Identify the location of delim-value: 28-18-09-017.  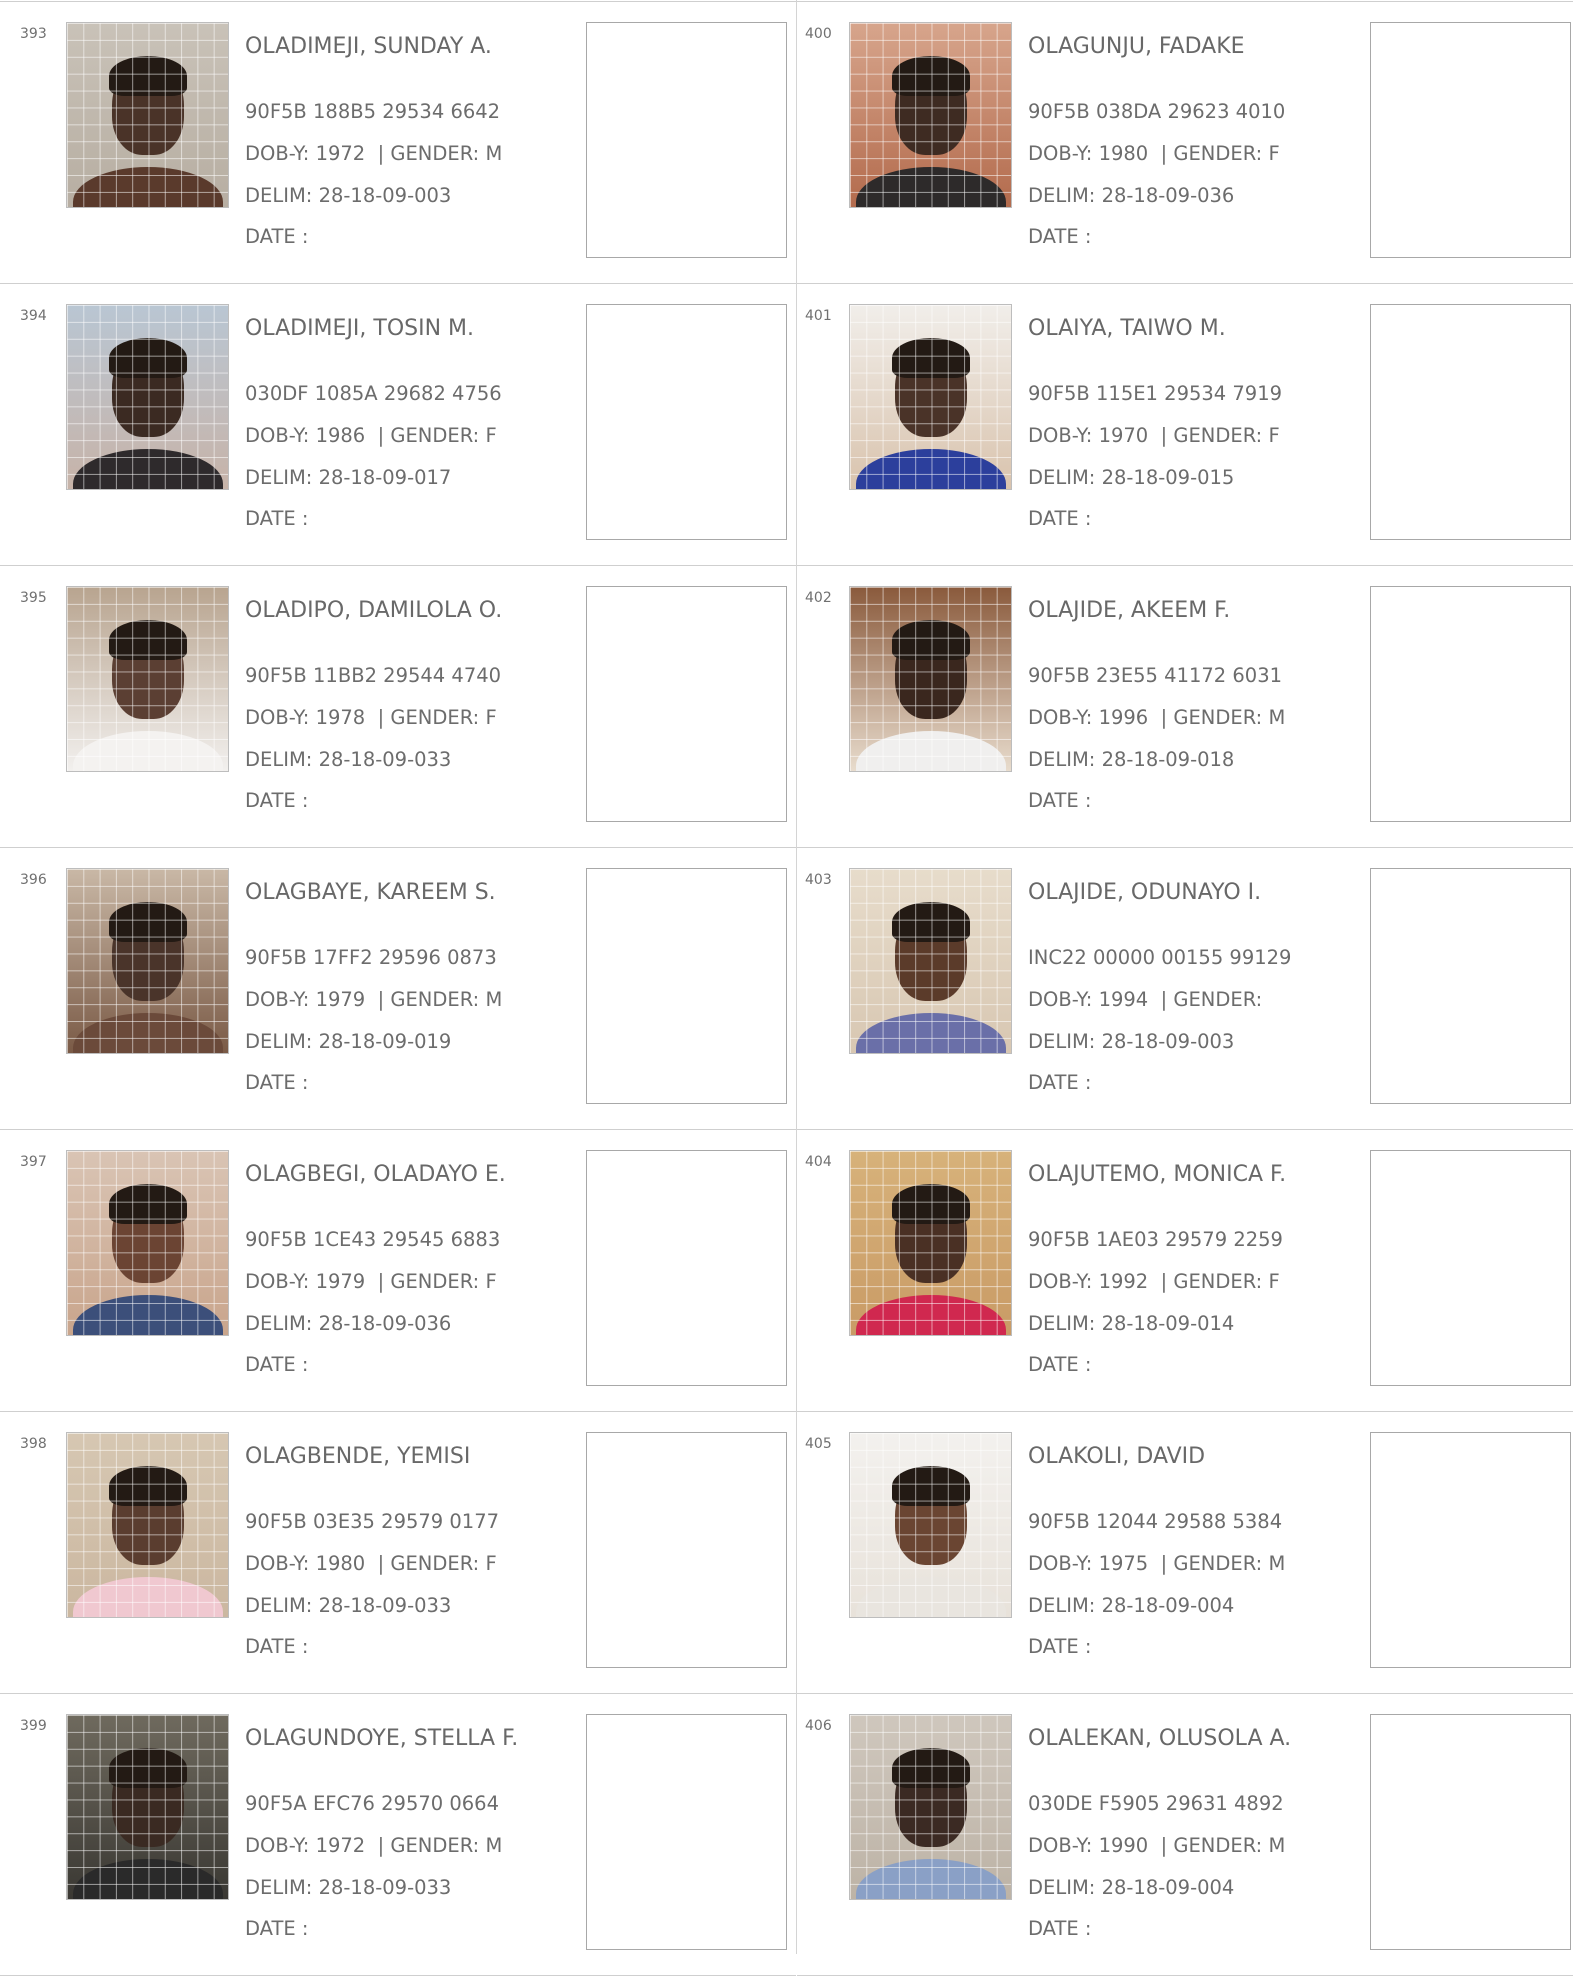
(385, 477).